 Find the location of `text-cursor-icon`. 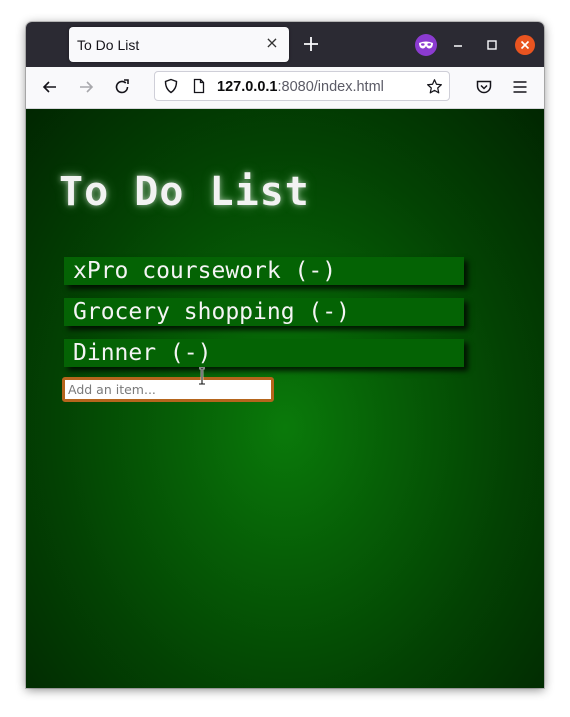

text-cursor-icon is located at coordinates (202, 376).